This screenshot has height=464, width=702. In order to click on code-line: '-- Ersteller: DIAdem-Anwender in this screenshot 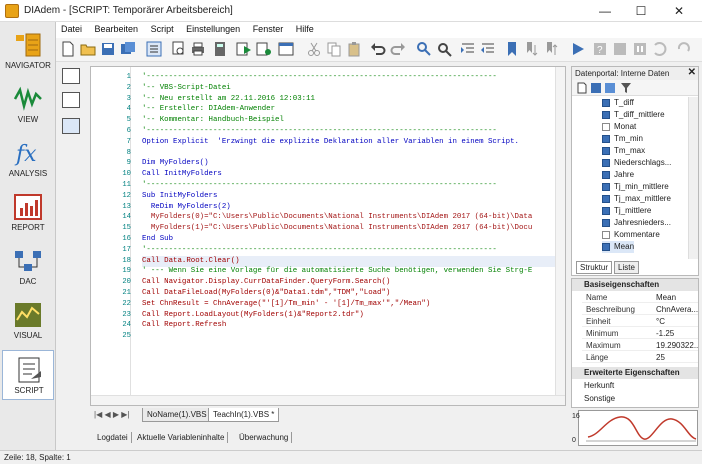, I will do `click(353, 109)`.